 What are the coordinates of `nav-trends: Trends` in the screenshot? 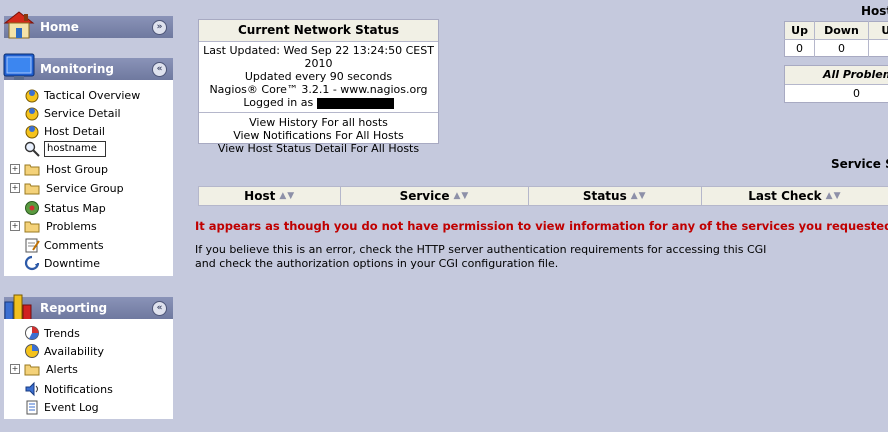 It's located at (88, 333).